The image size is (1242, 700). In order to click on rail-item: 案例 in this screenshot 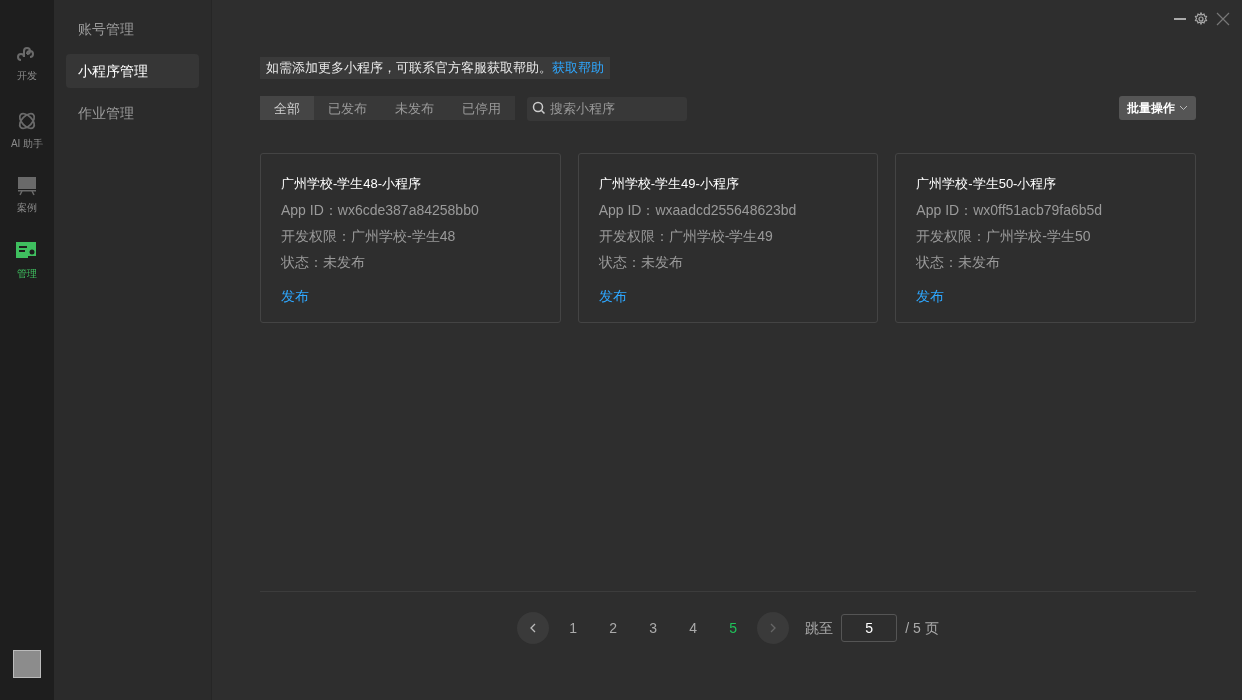, I will do `click(27, 209)`.